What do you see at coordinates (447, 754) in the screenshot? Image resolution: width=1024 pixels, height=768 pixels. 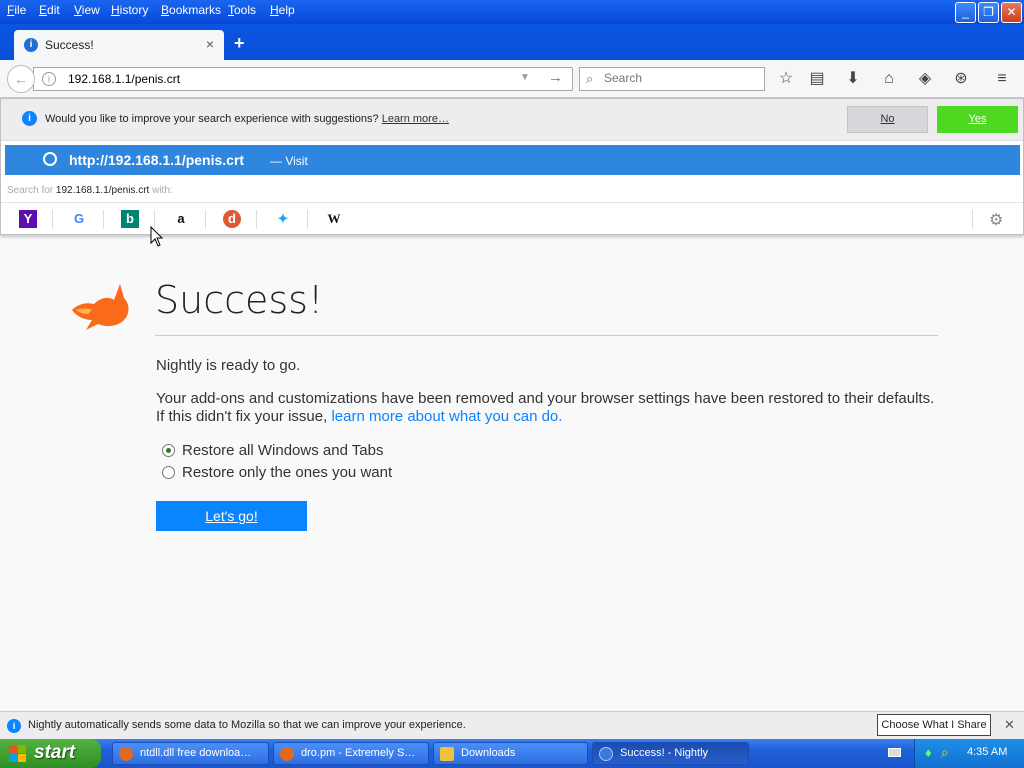 I see `folder-icon` at bounding box center [447, 754].